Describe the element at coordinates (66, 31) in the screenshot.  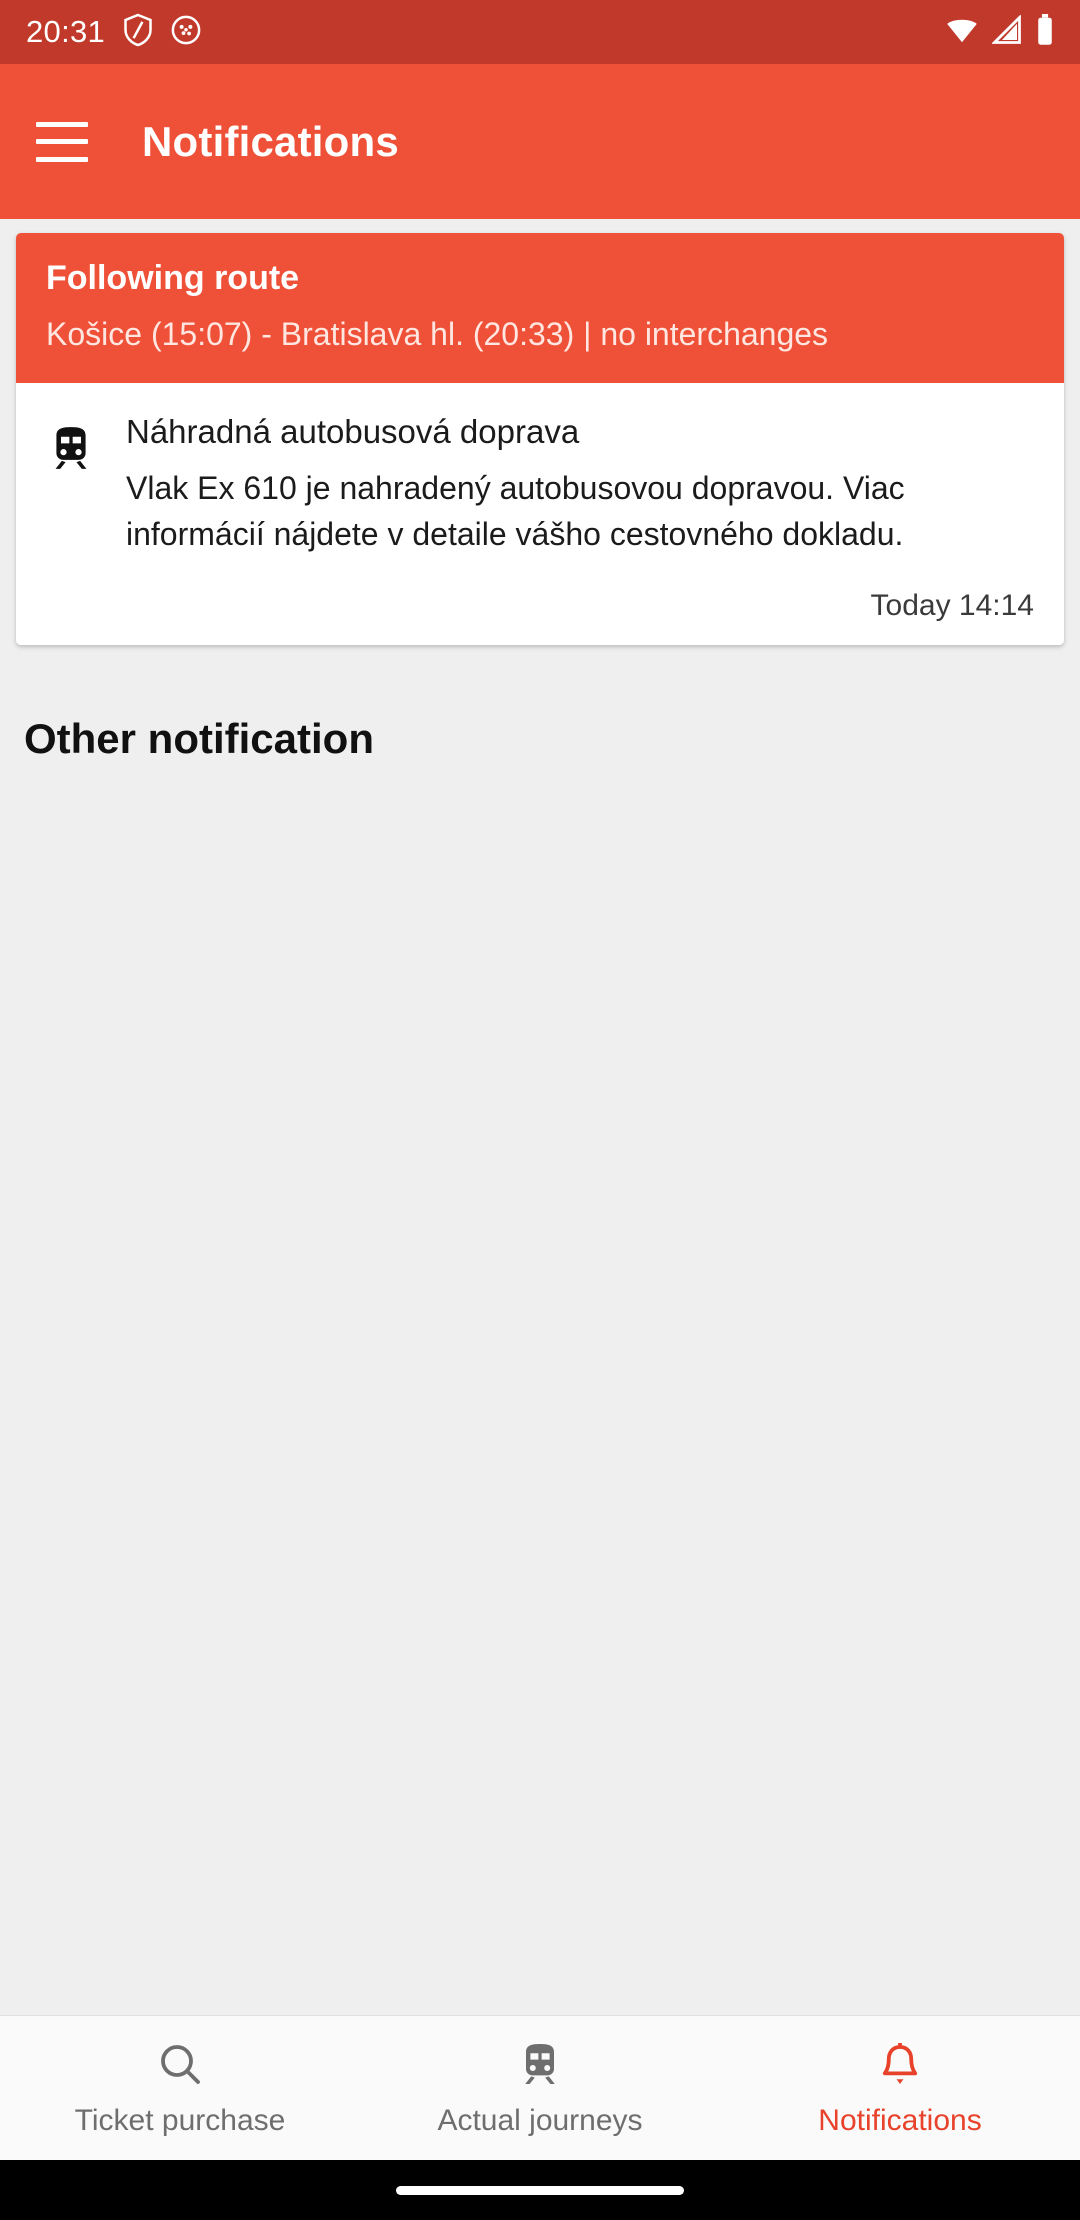
I see `status-bar-clock: 20:31` at that location.